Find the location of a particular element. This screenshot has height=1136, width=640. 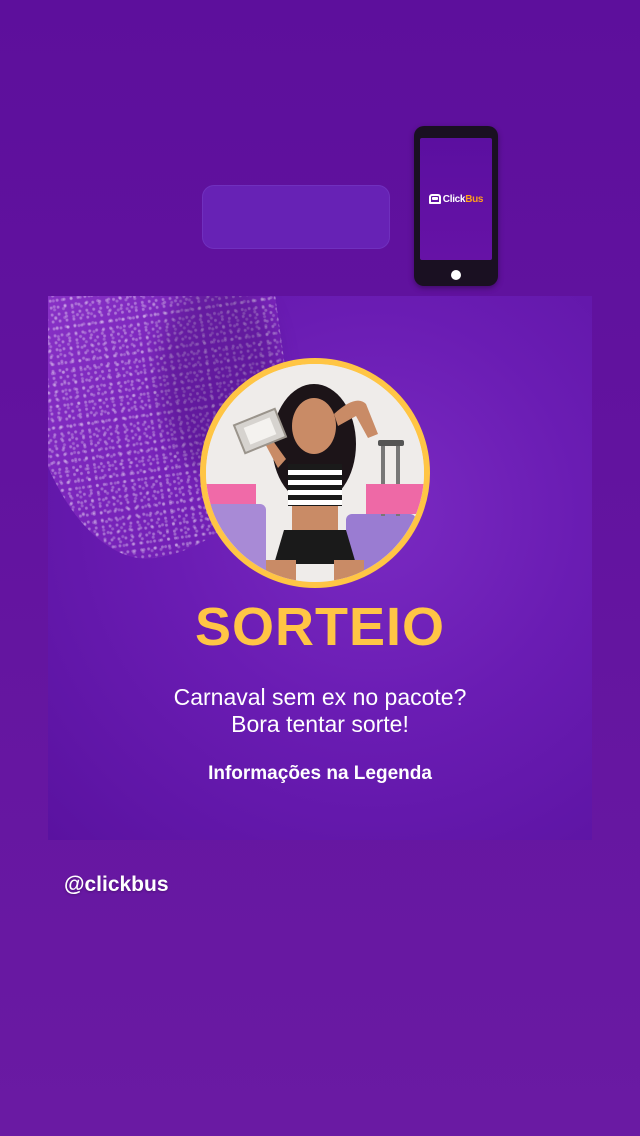

post-subtitle-line1: Carnaval sem ex no pacote? is located at coordinates (320, 697).